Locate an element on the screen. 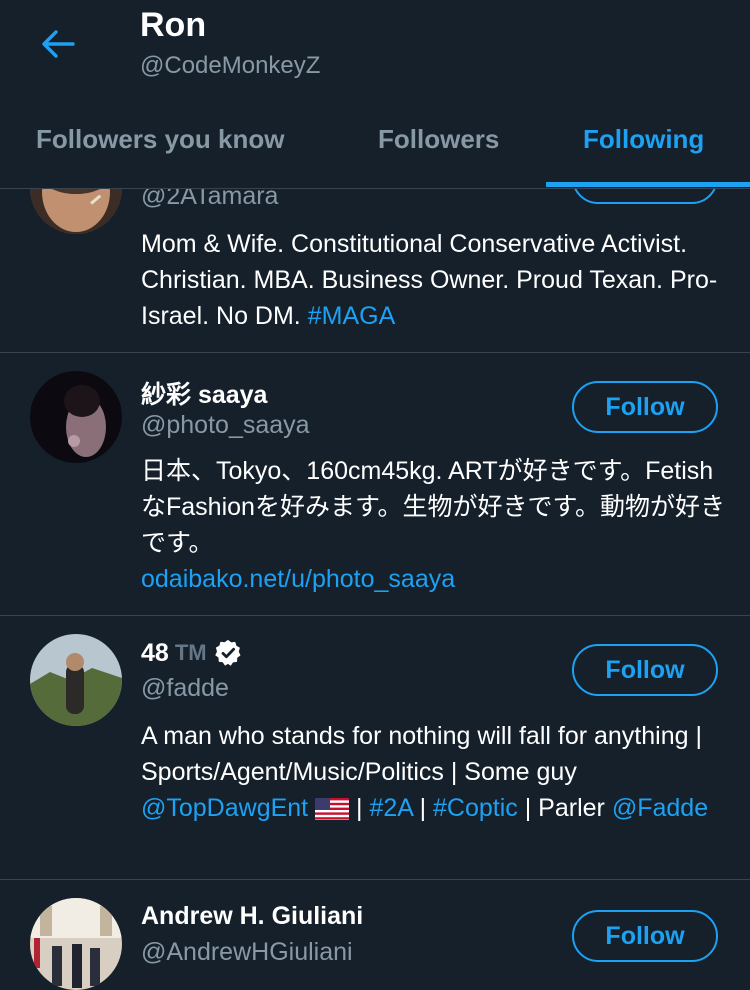 This screenshot has height=990, width=750. name-suffix: TM is located at coordinates (190, 652).